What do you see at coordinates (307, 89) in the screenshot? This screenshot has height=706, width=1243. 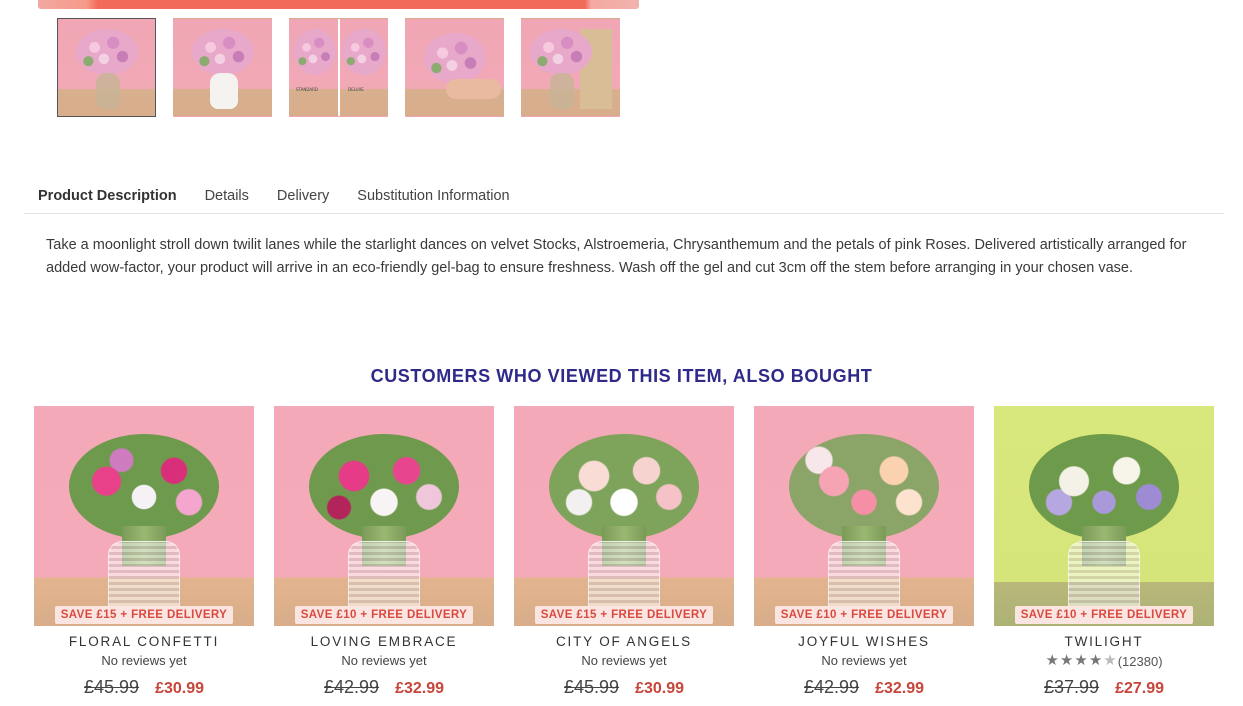 I see `size-label-standard: STANDARD` at bounding box center [307, 89].